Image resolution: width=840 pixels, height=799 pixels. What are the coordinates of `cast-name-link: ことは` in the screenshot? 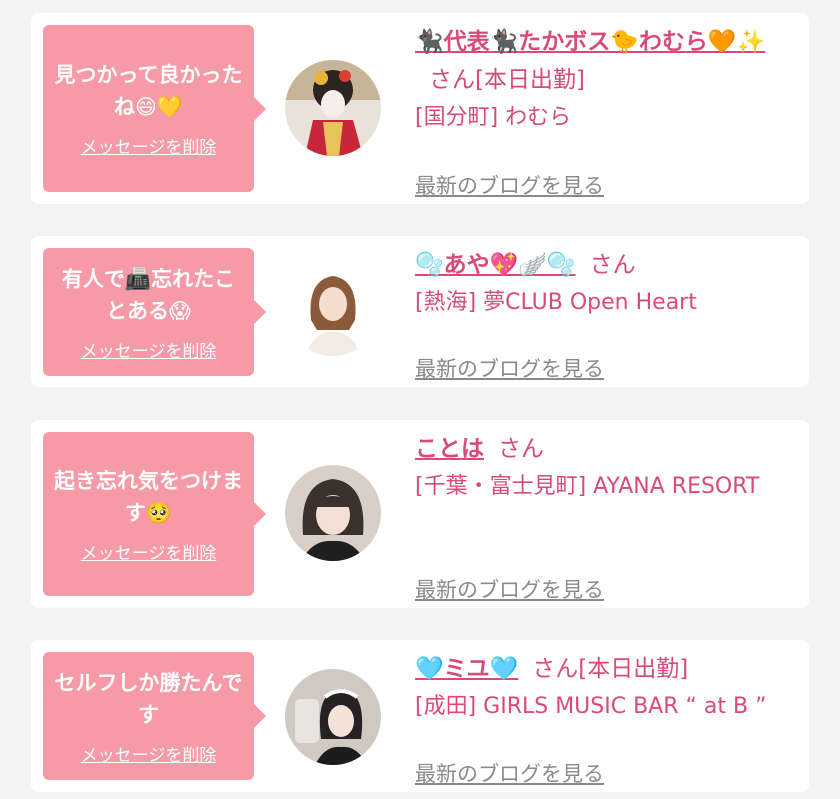 It's located at (449, 449).